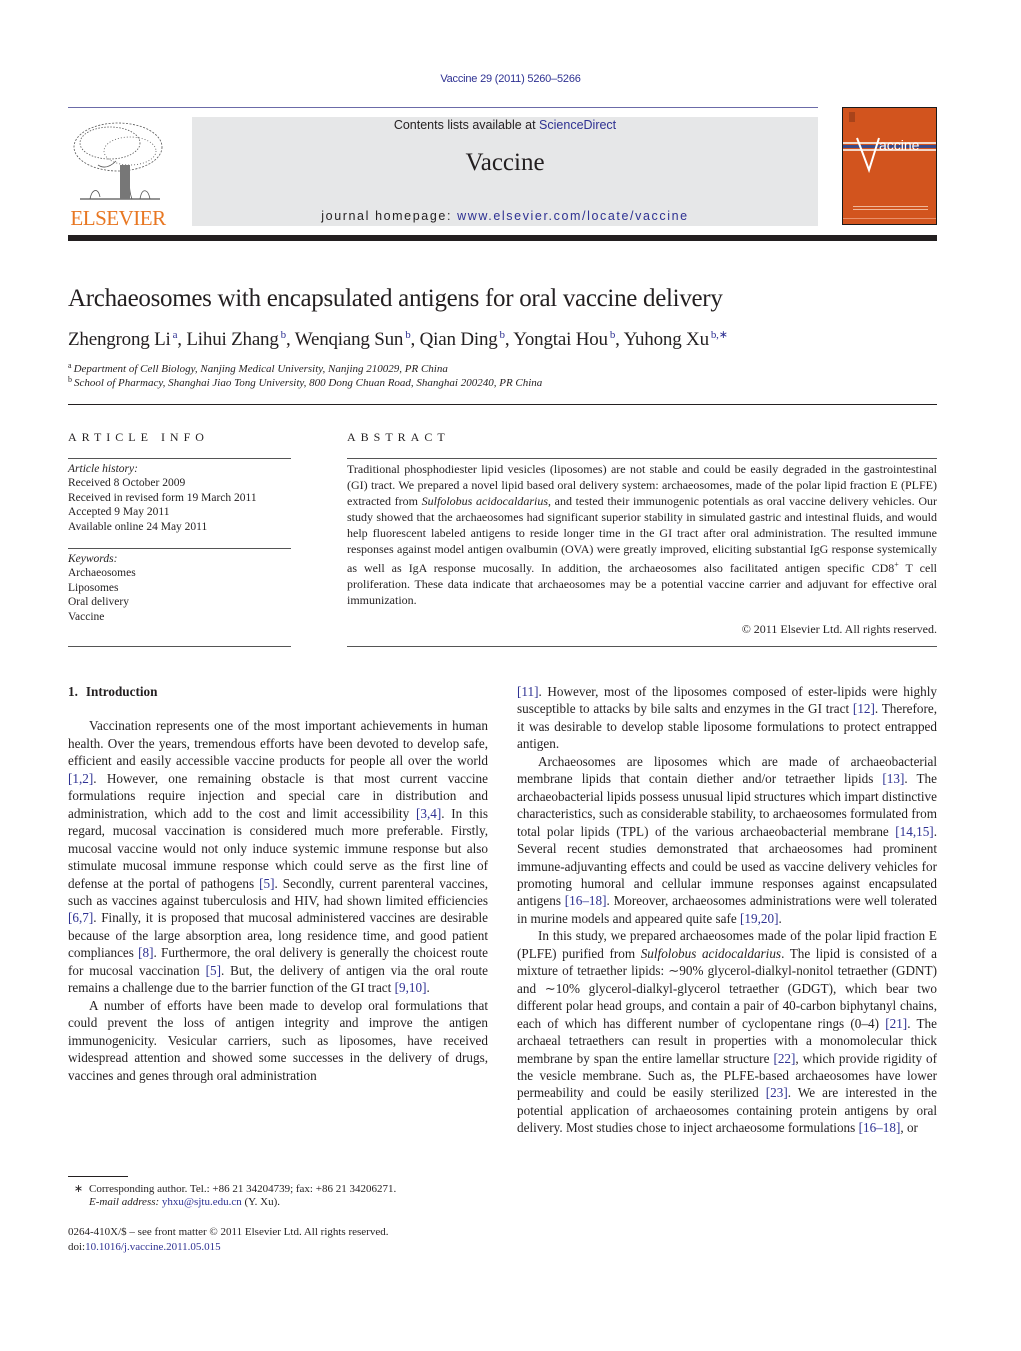 This screenshot has height=1351, width=1021. Describe the element at coordinates (909, 1128) in the screenshot. I see `text: , or` at that location.